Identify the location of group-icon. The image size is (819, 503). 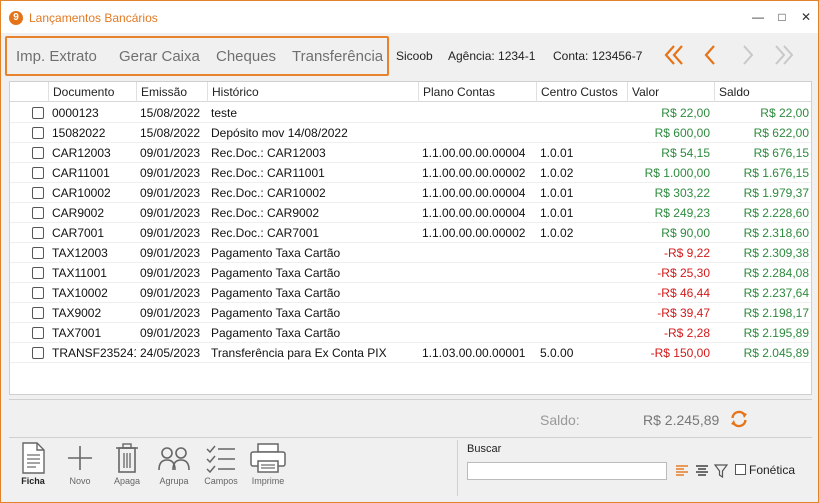
(174, 459).